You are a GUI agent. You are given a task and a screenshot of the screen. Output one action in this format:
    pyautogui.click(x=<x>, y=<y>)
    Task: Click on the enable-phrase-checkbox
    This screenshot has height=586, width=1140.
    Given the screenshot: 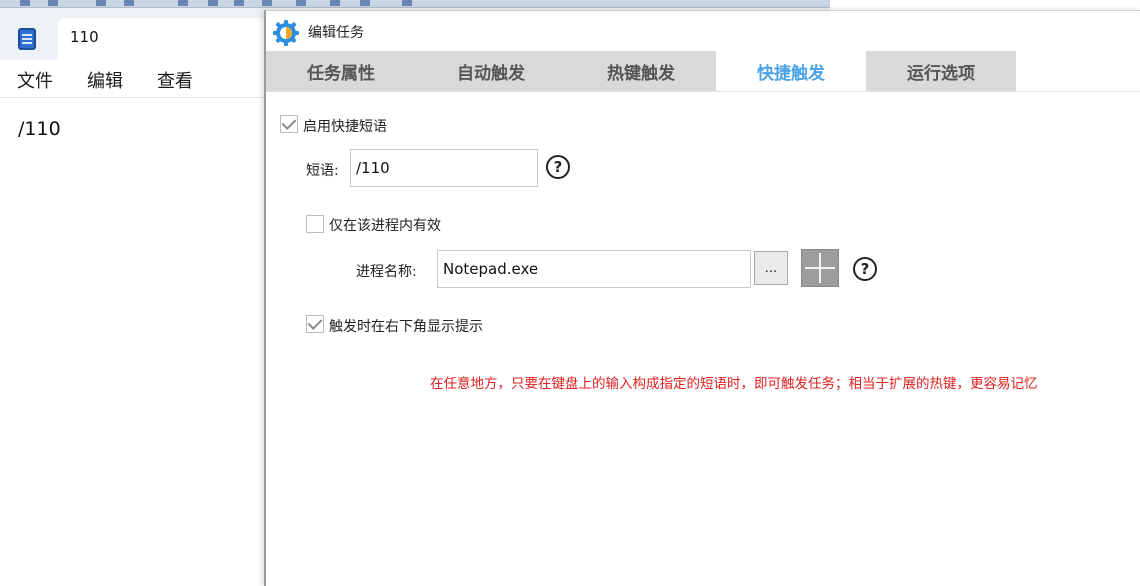 What is the action you would take?
    pyautogui.click(x=289, y=124)
    